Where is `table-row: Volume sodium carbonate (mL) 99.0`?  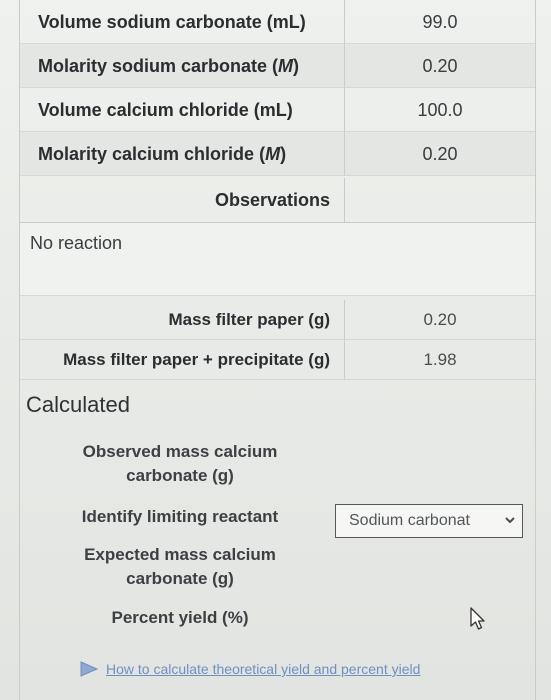
table-row: Volume sodium carbonate (mL) 99.0 is located at coordinates (277, 22).